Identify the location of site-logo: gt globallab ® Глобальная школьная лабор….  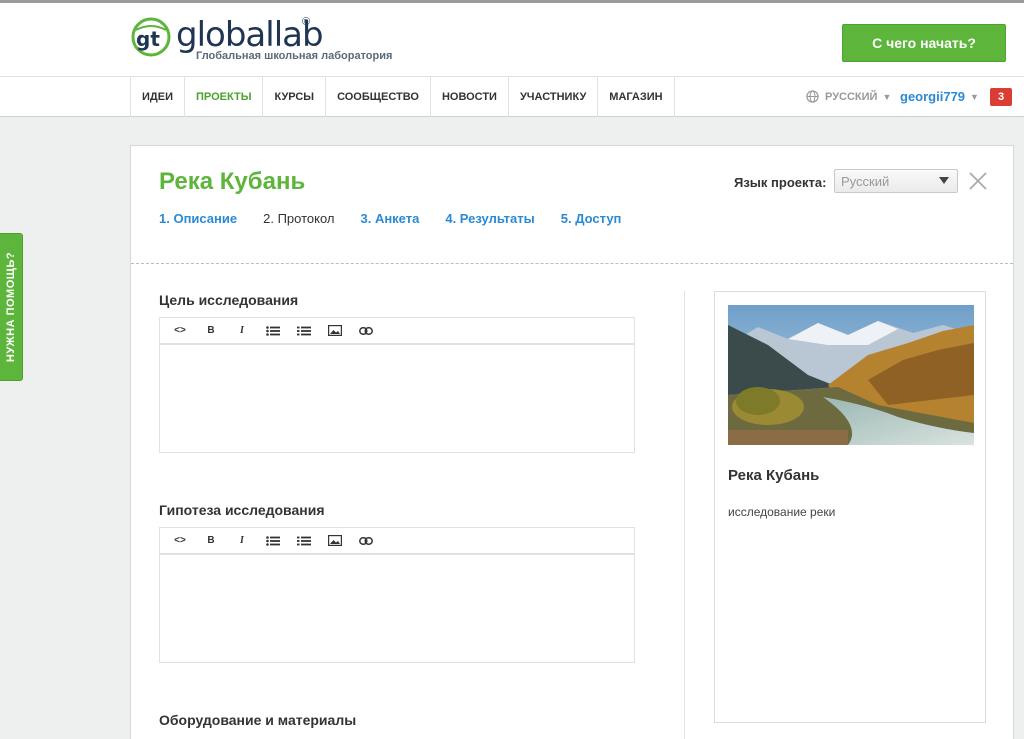
(280, 40).